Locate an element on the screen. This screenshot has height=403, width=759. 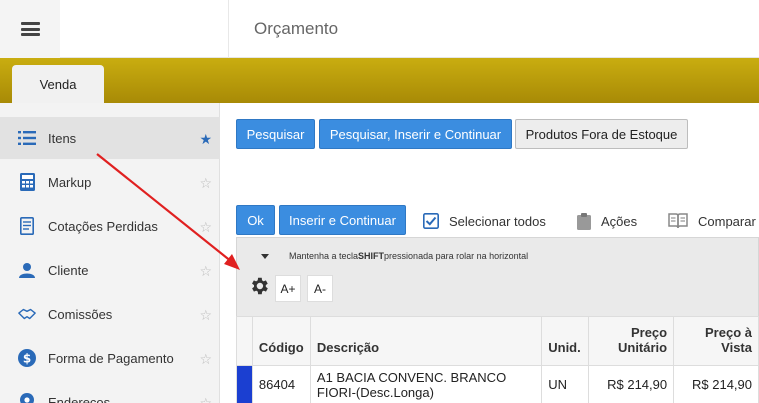
sidebar-item-label: Itens is located at coordinates (62, 138).